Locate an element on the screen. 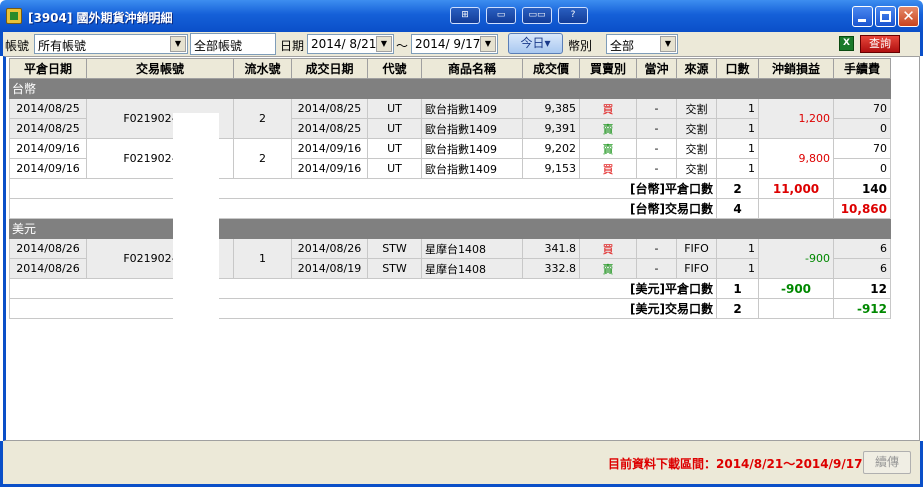  currency-select: 全部 ▼ is located at coordinates (642, 44).